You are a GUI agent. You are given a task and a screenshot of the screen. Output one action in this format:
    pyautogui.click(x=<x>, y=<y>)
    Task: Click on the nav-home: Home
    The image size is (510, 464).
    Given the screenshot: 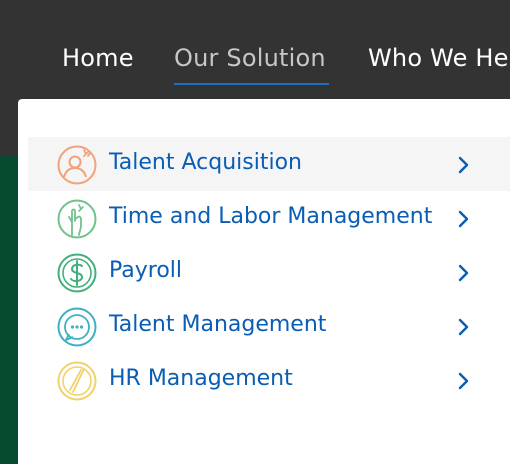 What is the action you would take?
    pyautogui.click(x=98, y=58)
    